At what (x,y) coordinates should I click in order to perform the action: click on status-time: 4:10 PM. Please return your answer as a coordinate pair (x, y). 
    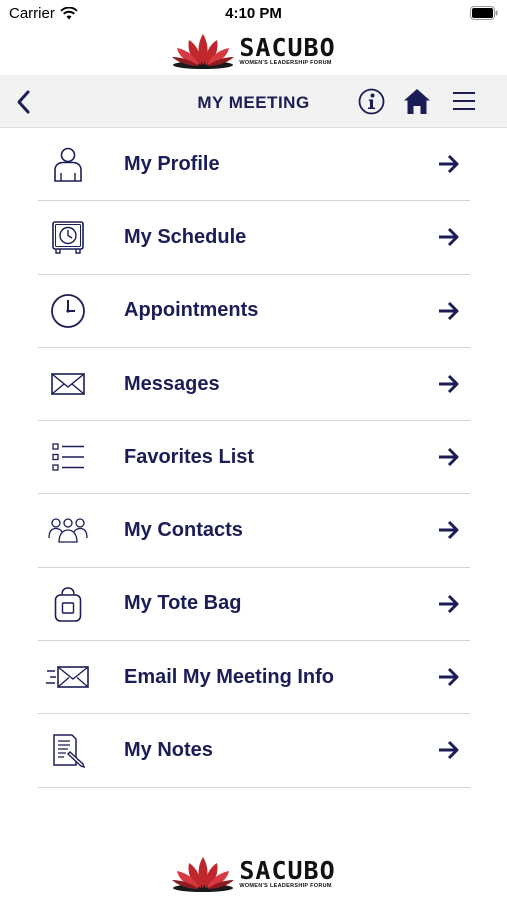
    Looking at the image, I should click on (253, 13).